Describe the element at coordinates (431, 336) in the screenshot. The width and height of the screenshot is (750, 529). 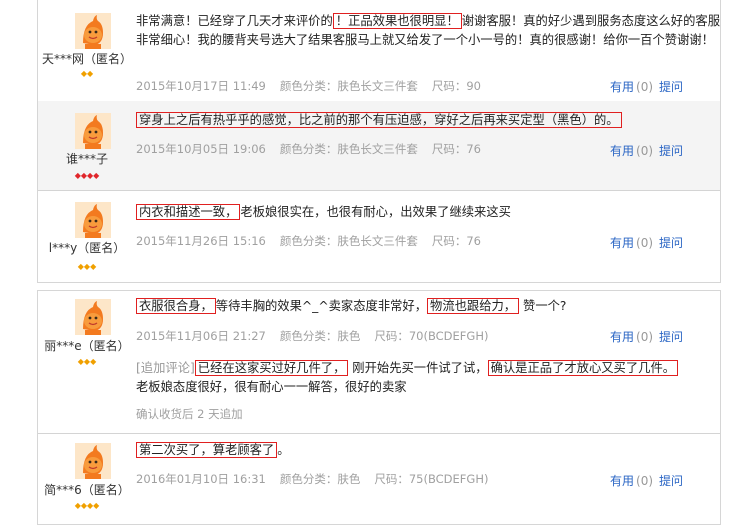
I see `review-size: 尺码：70(BCDEFGH)` at that location.